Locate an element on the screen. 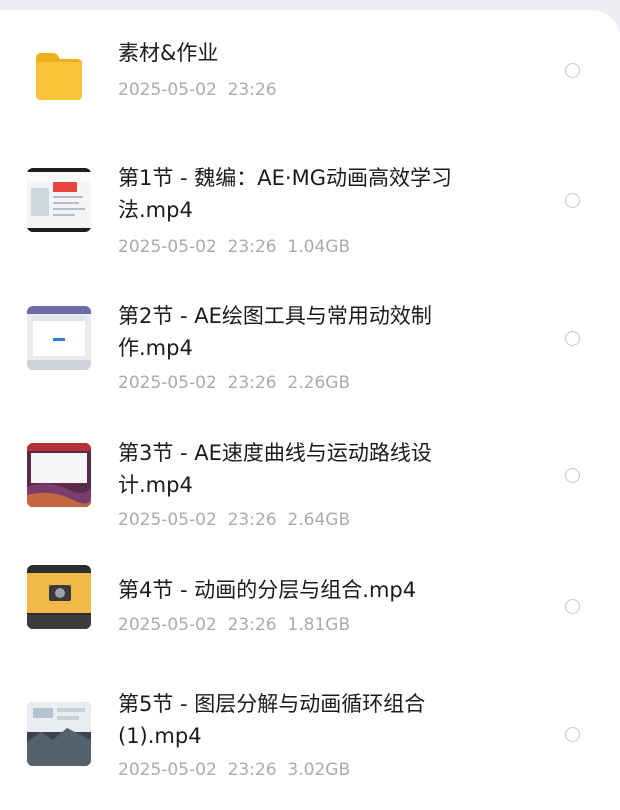 This screenshot has height=810, width=620. file-size: 2.26GB is located at coordinates (319, 383).